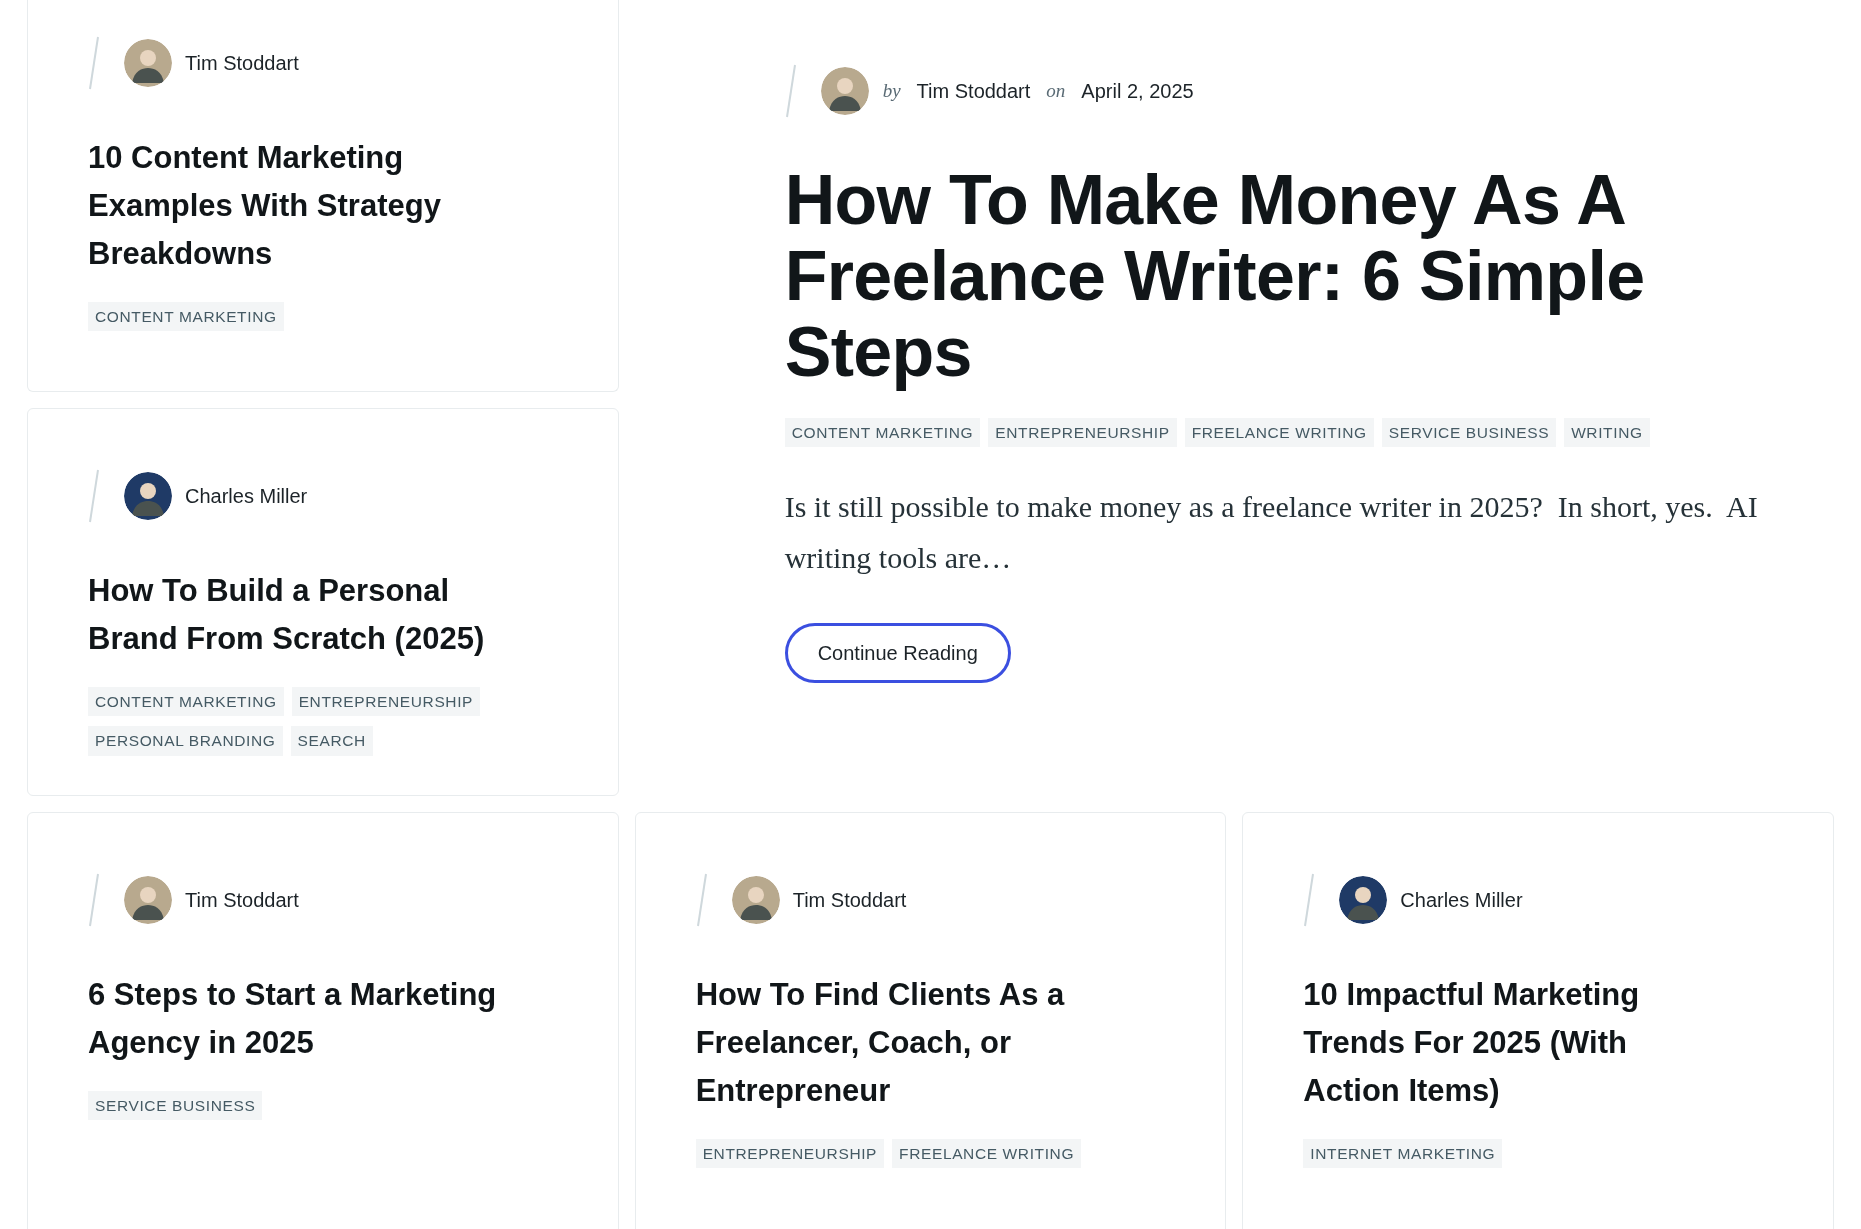 Image resolution: width=1861 pixels, height=1229 pixels. I want to click on category-tag: INTERNET MARKETING, so click(1403, 1154).